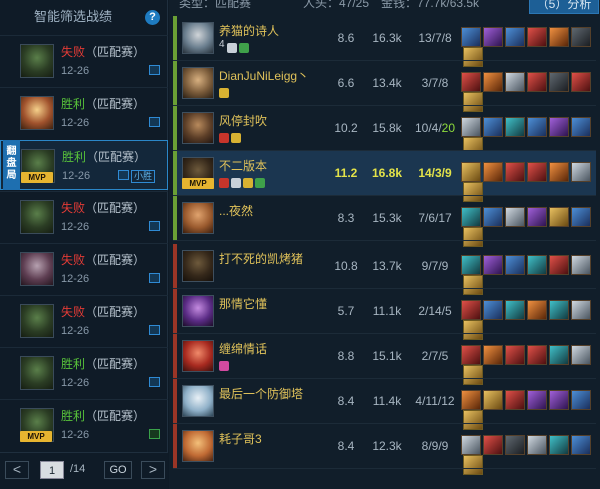 The width and height of the screenshot is (600, 489). What do you see at coordinates (84, 424) in the screenshot?
I see `match-list-item: MVP 胜利（匹配赛） 12-26` at bounding box center [84, 424].